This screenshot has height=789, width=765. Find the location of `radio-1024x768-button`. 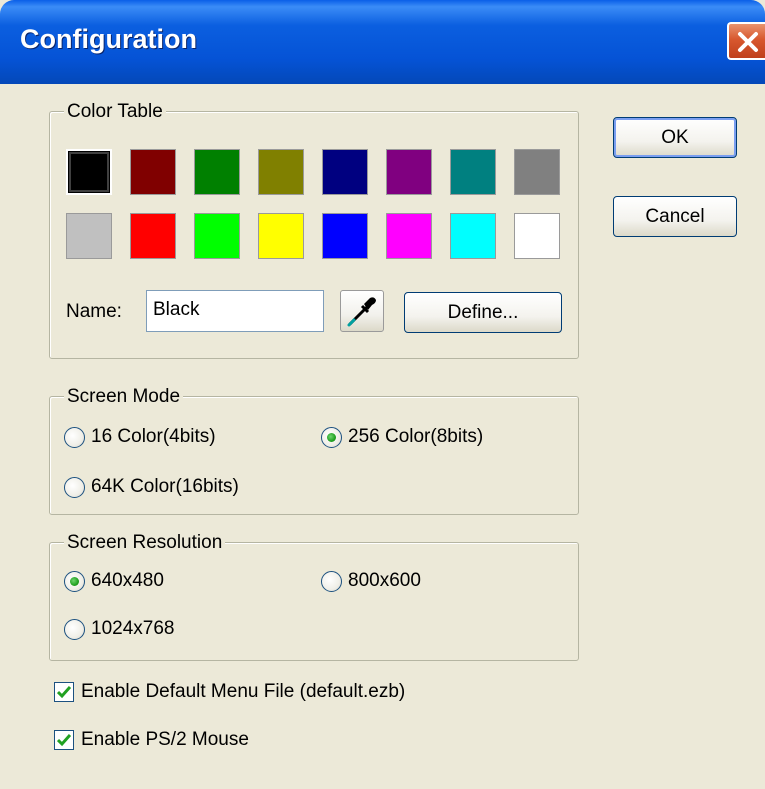

radio-1024x768-button is located at coordinates (74, 629).